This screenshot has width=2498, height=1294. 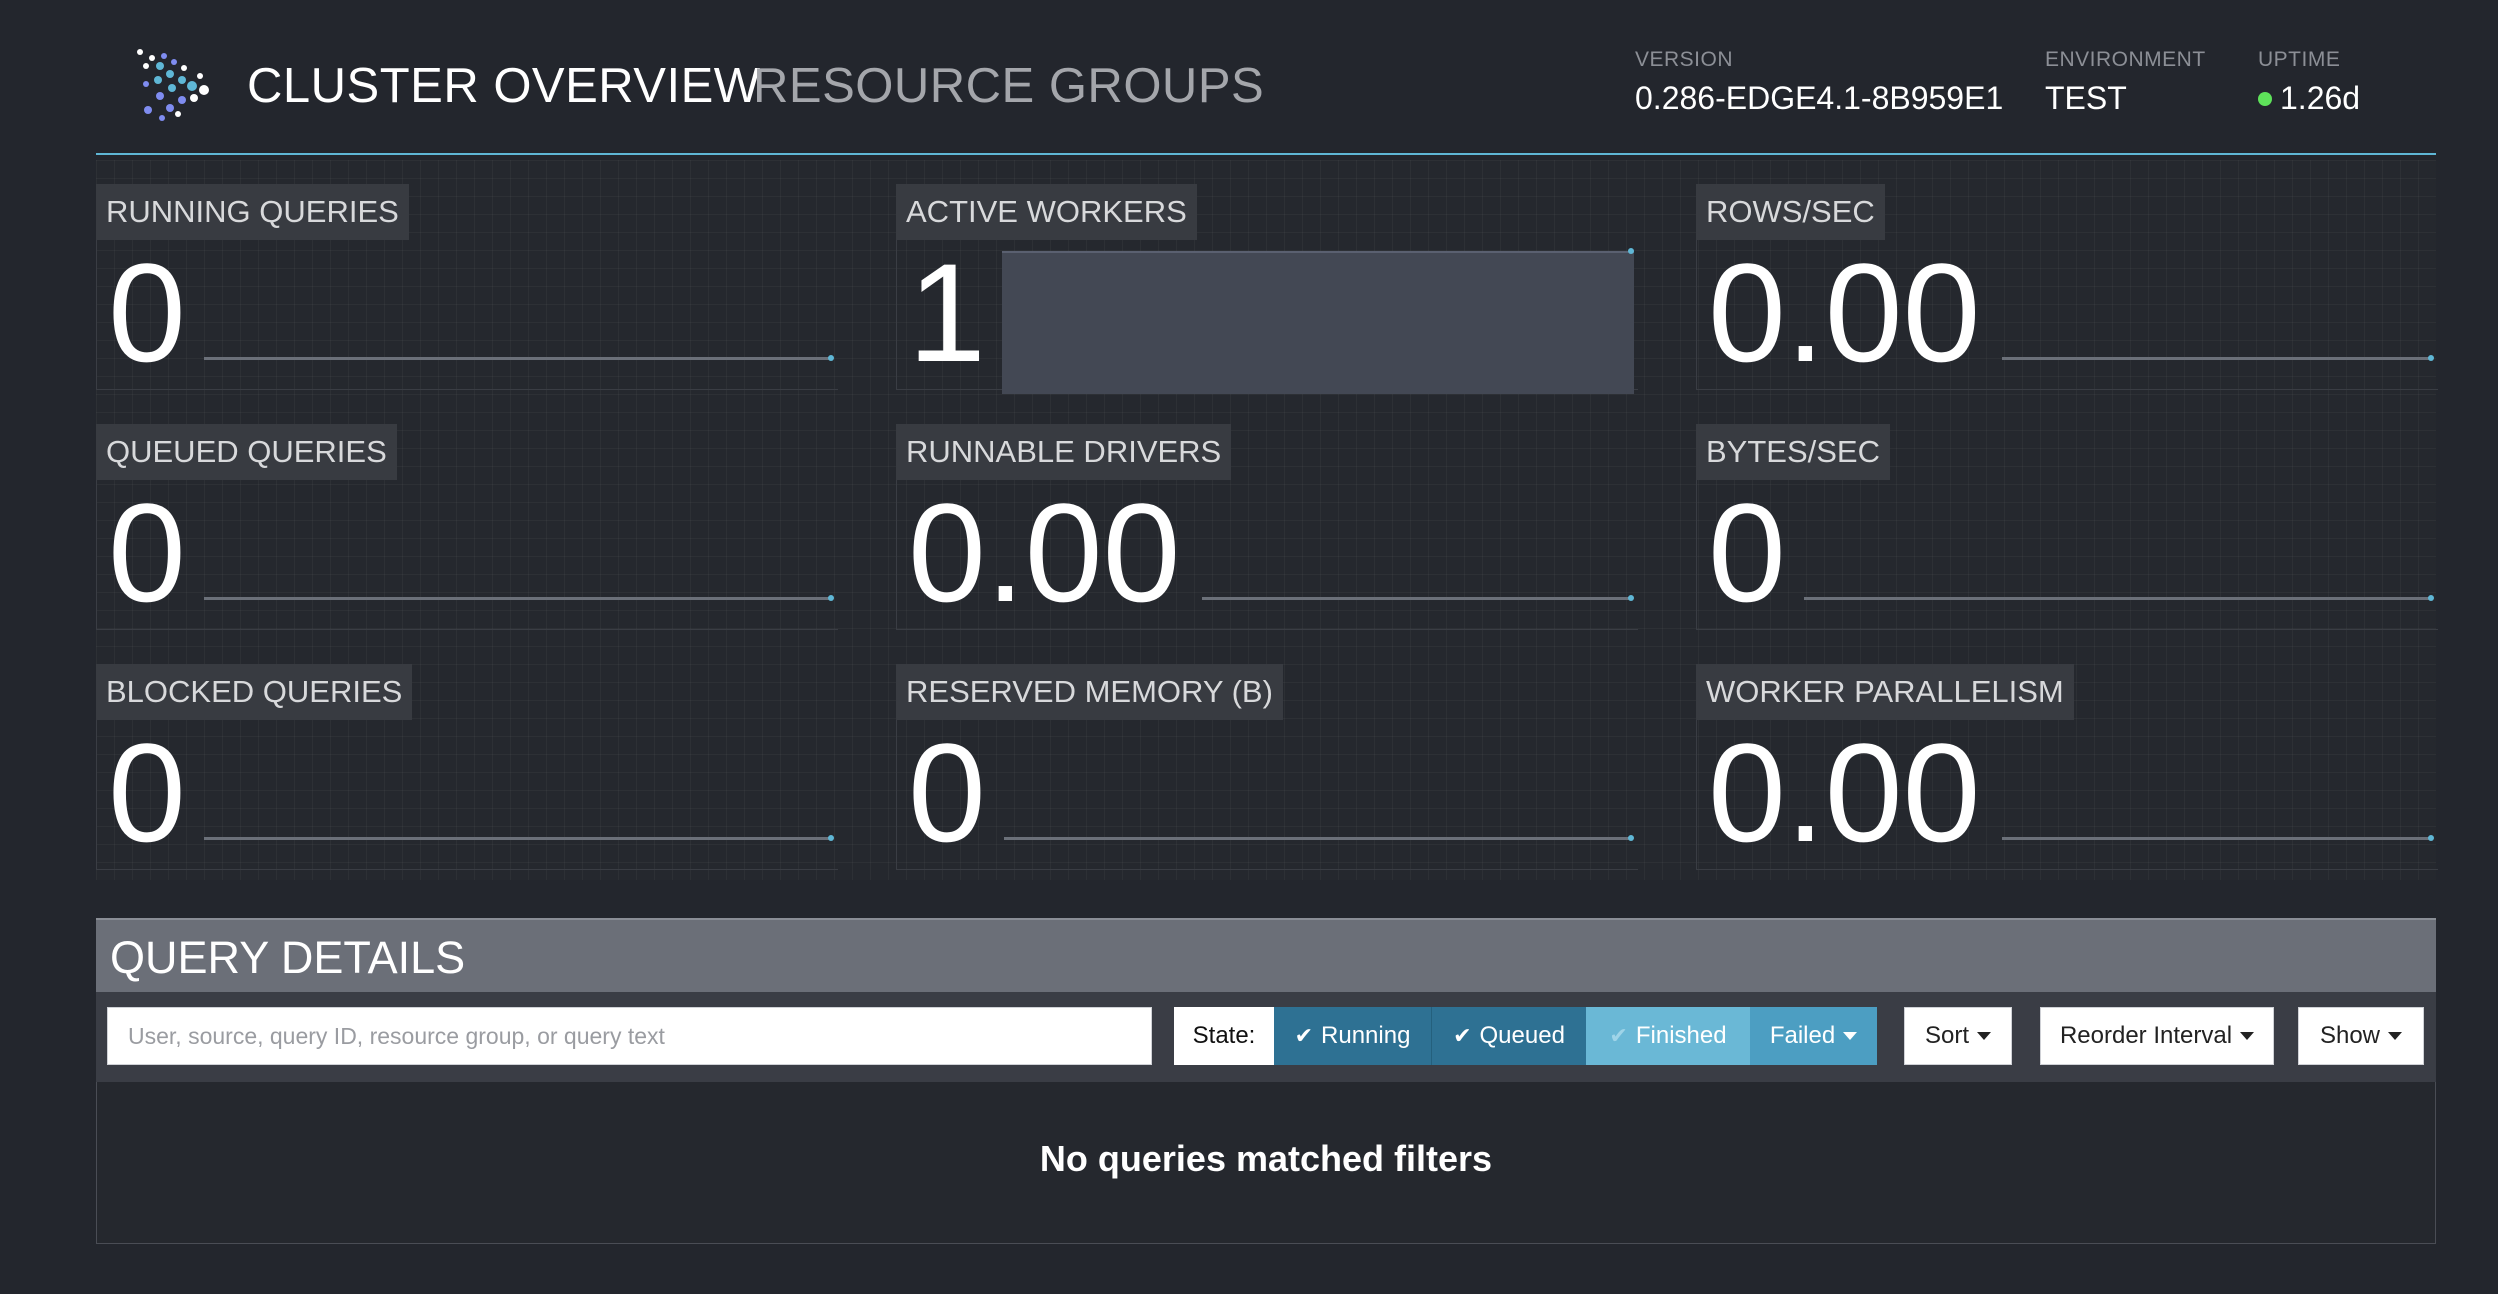 I want to click on uptime-row: 1.26d, so click(x=2309, y=98).